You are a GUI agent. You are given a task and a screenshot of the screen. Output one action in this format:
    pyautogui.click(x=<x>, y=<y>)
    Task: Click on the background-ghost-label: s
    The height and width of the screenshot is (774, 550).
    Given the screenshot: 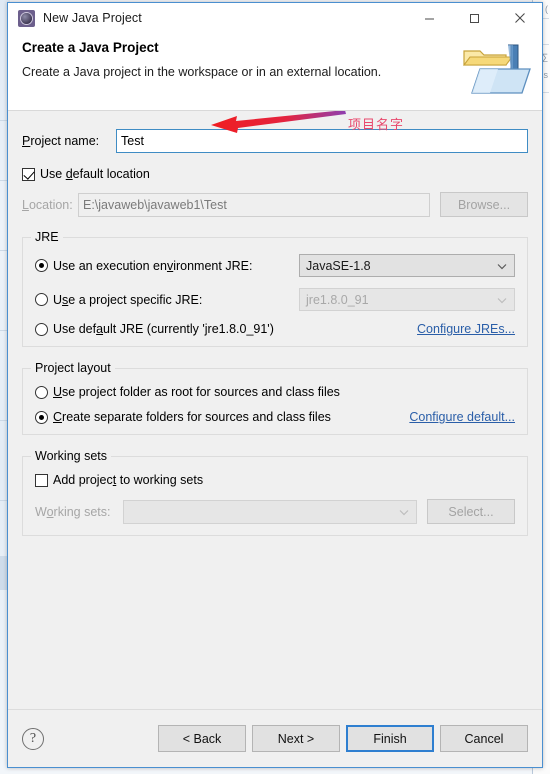 What is the action you would take?
    pyautogui.click(x=546, y=75)
    